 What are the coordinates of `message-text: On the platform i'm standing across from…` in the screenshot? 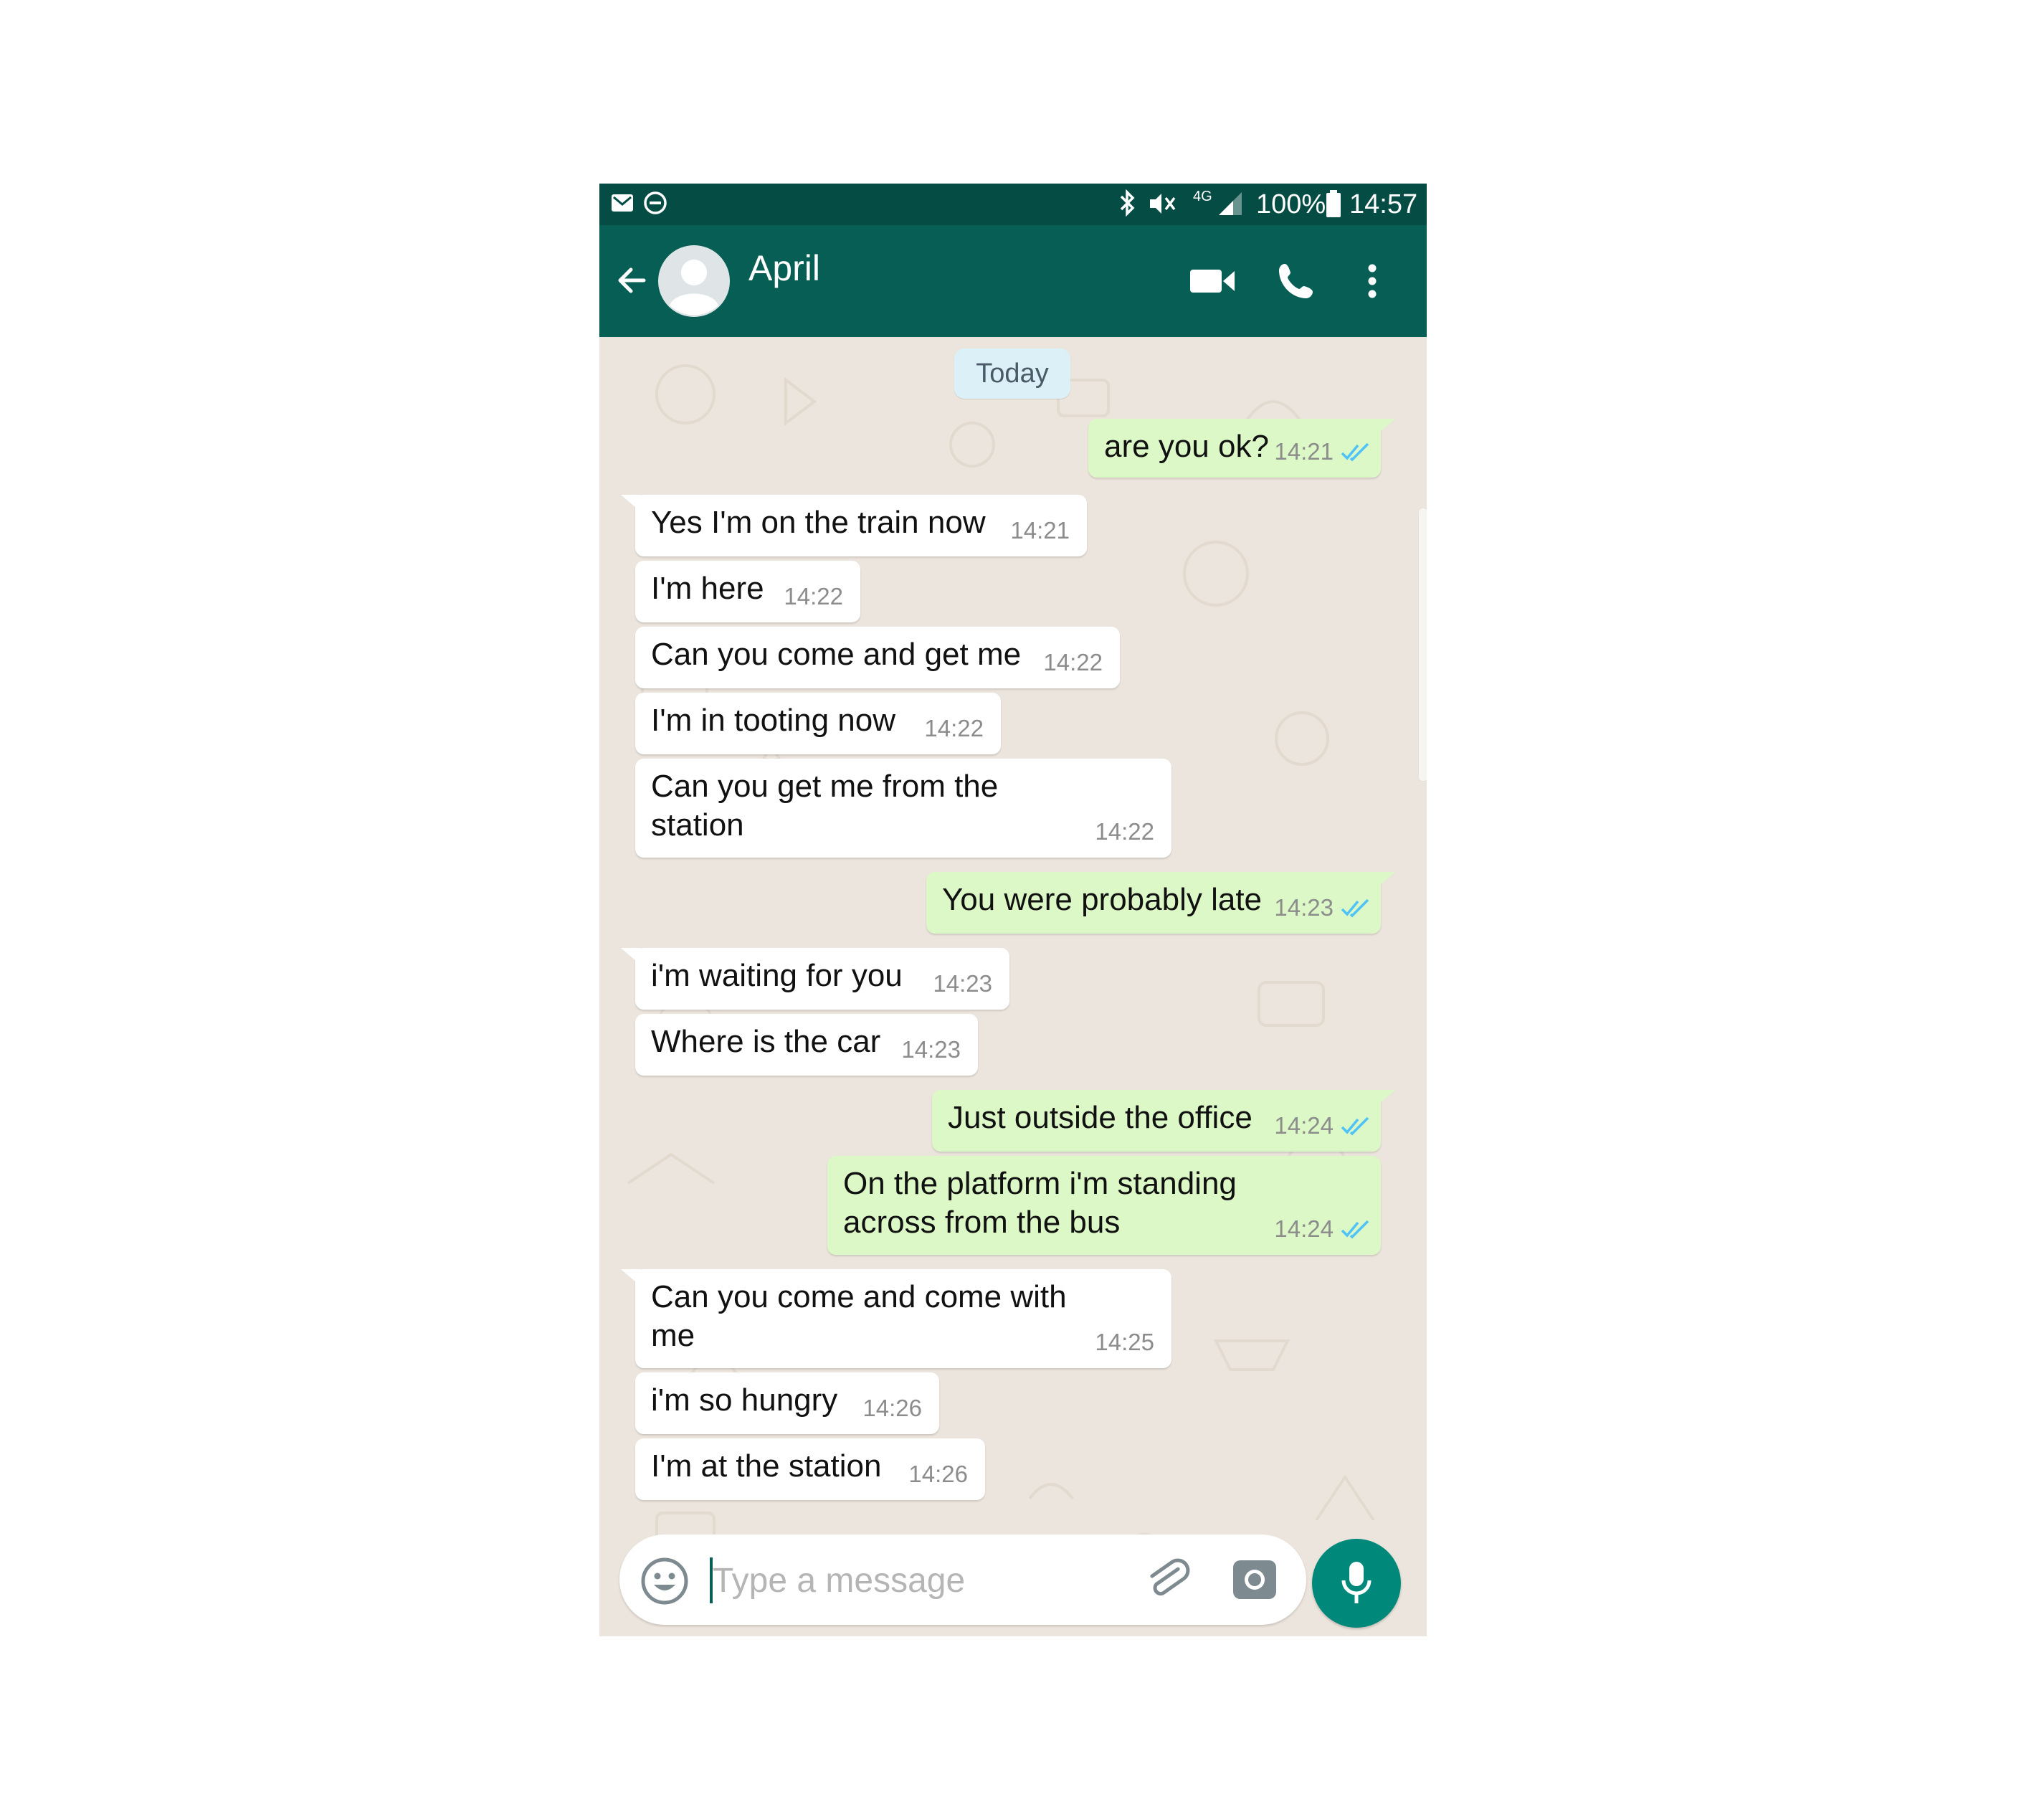 It's located at (1040, 1203).